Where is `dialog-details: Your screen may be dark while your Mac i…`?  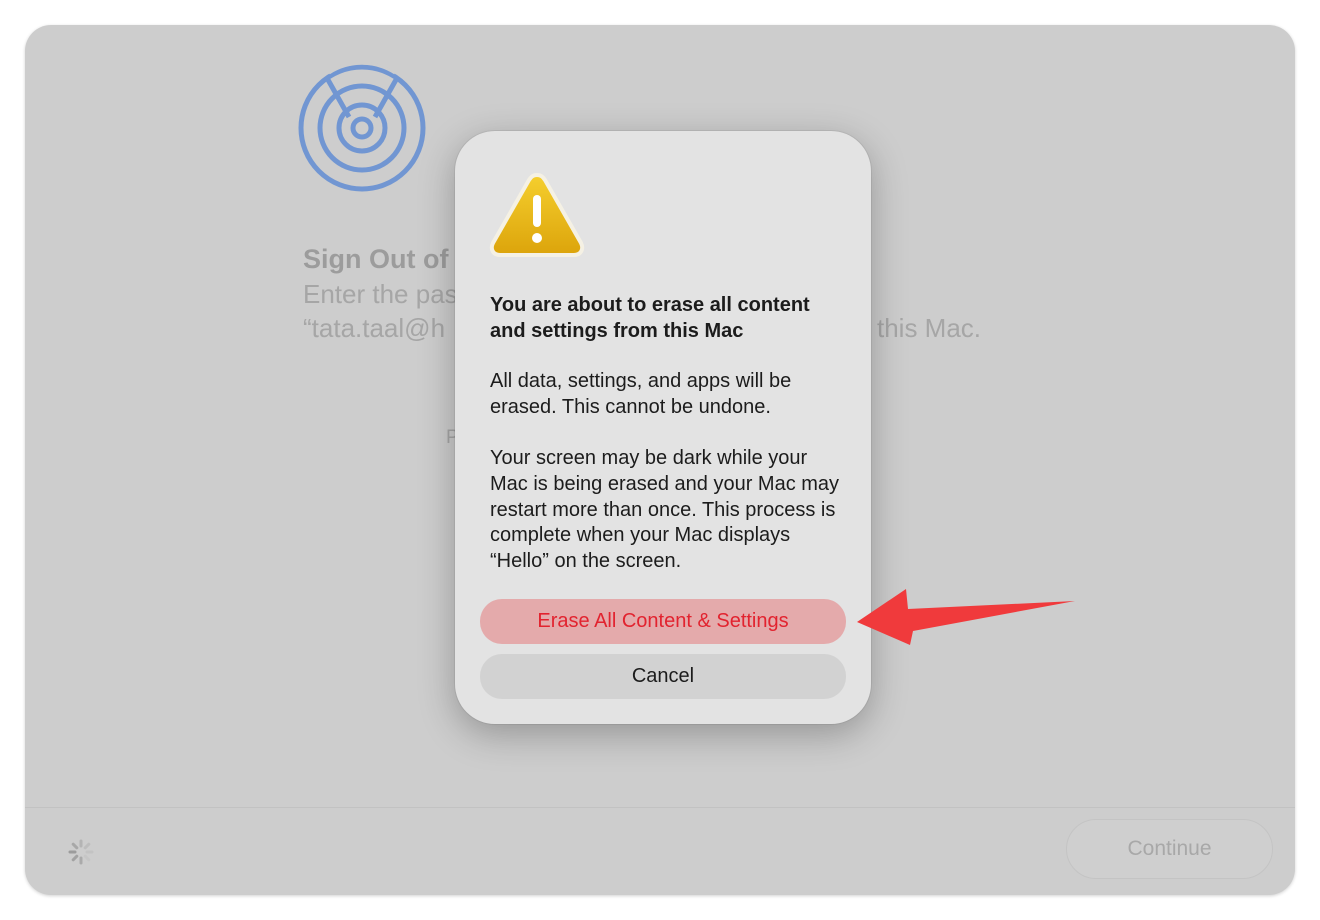
dialog-details: Your screen may be dark while your Mac i… is located at coordinates (665, 510).